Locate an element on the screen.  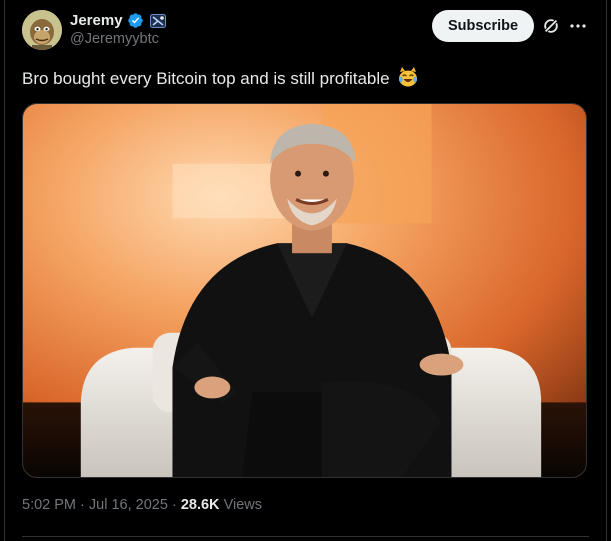
tweet-meta: 5:02 PM · Jul 16, 2025 · 28.6K Views is located at coordinates (142, 505).